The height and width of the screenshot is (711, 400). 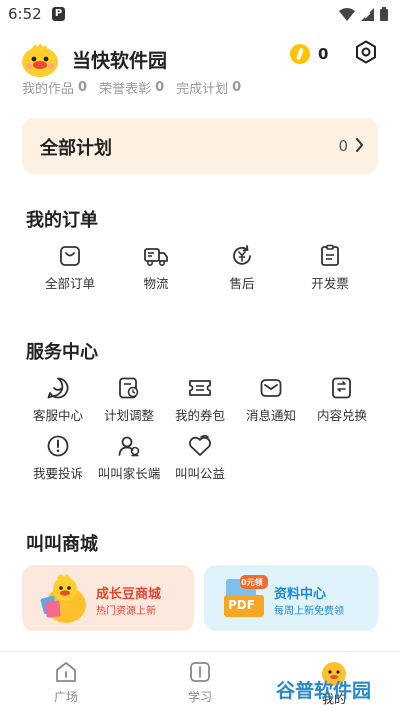 I want to click on service-label: 叫叫家长端, so click(x=129, y=473).